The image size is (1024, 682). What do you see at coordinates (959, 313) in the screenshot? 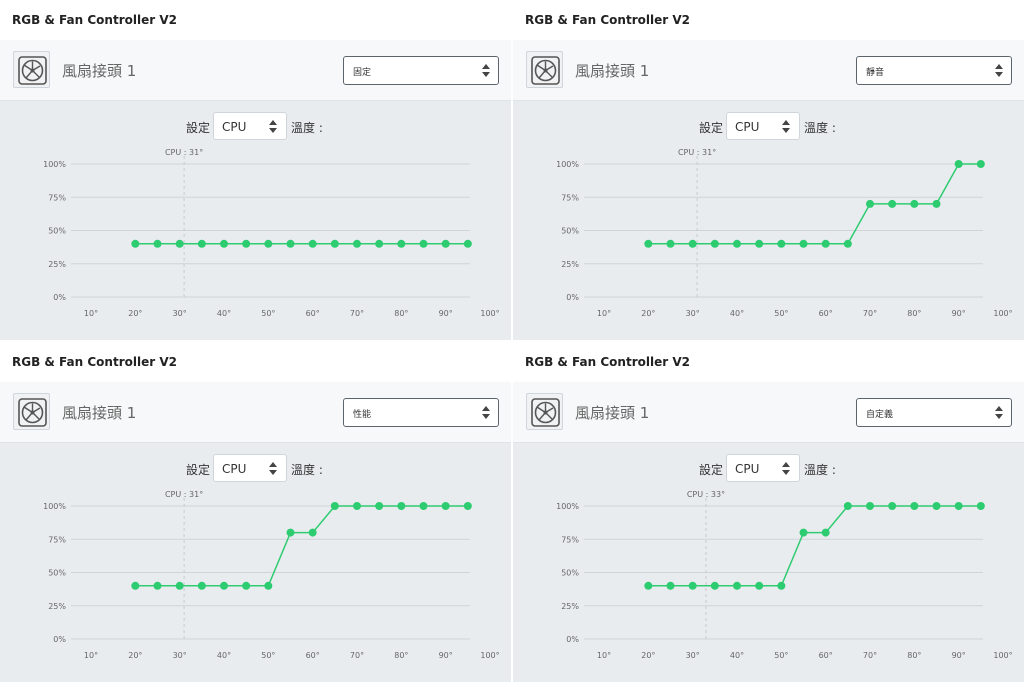
I see `x-tick-label: 90°` at bounding box center [959, 313].